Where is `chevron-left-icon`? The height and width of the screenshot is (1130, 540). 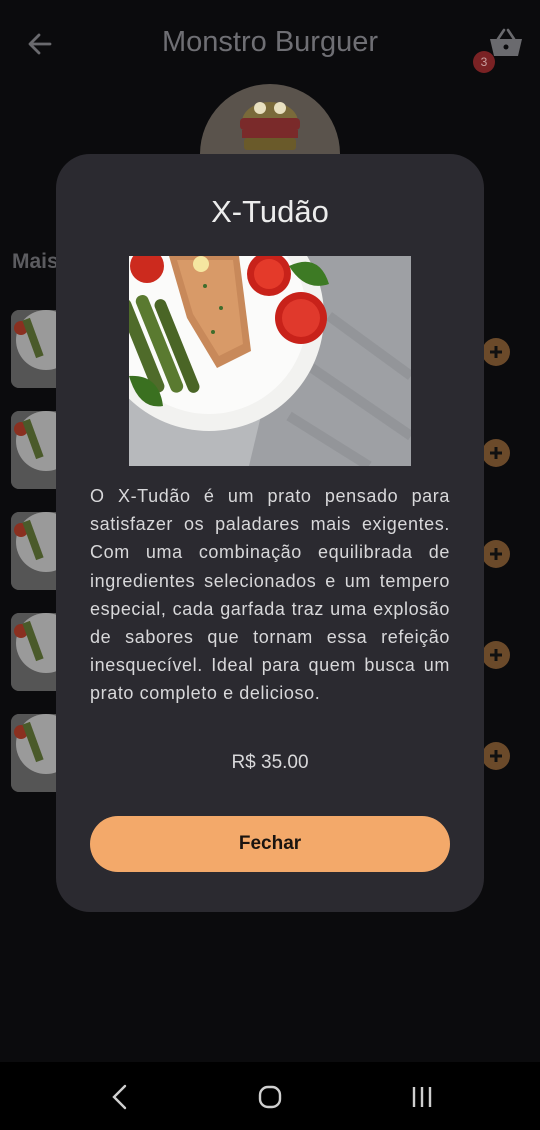
chevron-left-icon is located at coordinates (119, 1097).